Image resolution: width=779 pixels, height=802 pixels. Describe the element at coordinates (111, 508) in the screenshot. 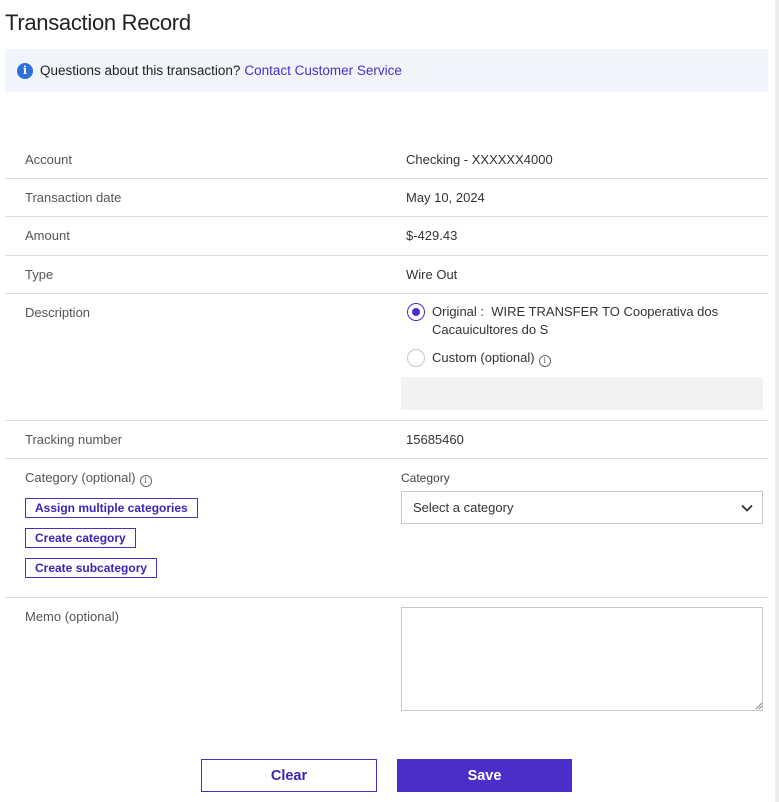

I see `assign-multiple-categories-button: Assign multiple categories` at that location.